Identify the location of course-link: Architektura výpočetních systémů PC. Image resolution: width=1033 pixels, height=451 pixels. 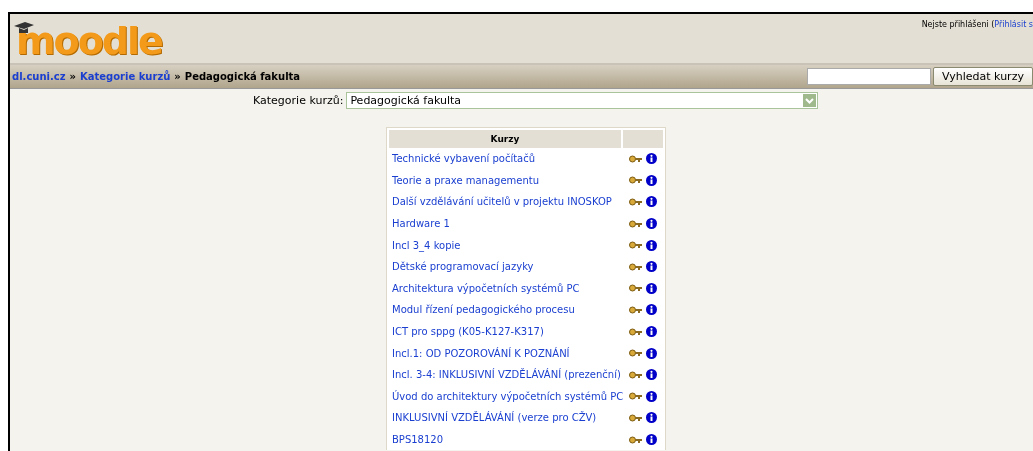
(509, 288).